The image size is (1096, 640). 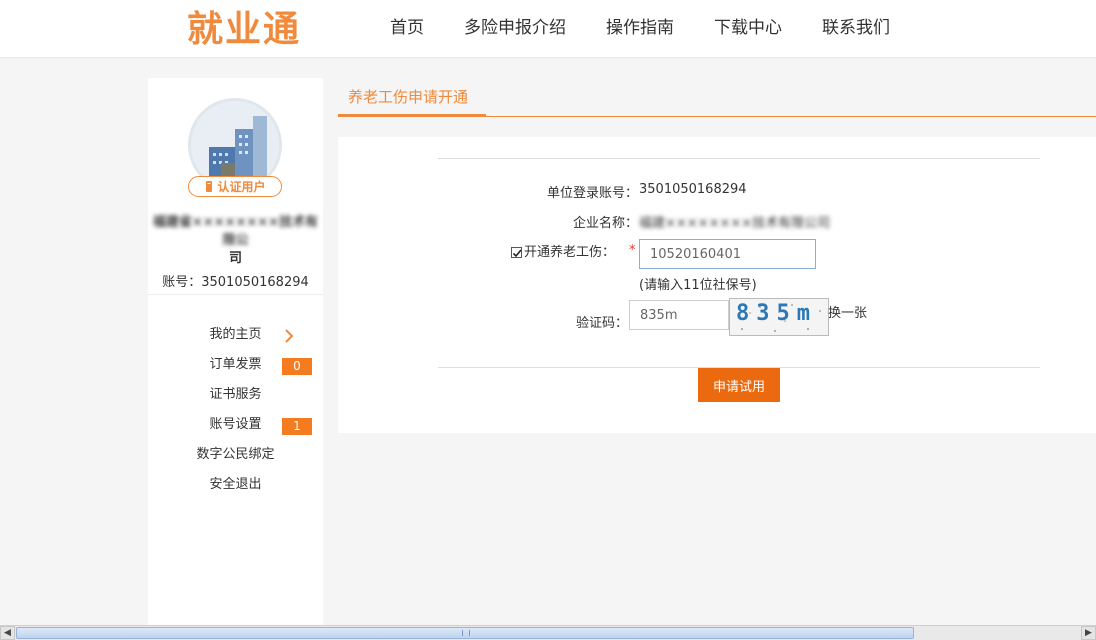 I want to click on certified-user-badge: 认证用户, so click(x=235, y=186).